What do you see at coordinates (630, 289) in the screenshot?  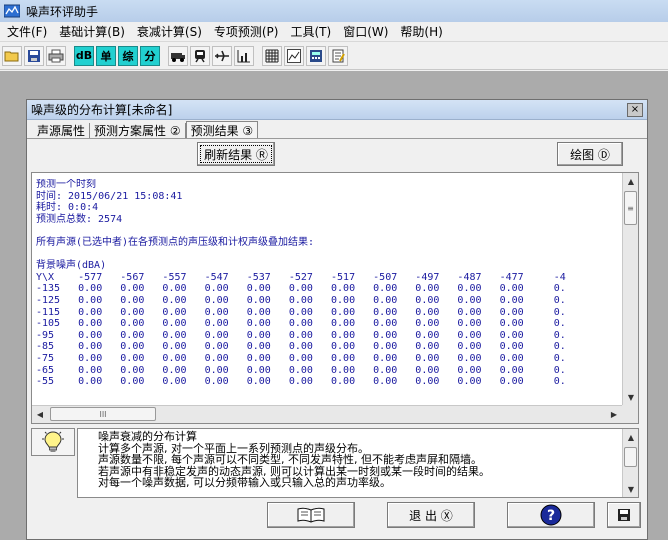 I see `vertical-scrollbar: ▲ ≡ ▼` at bounding box center [630, 289].